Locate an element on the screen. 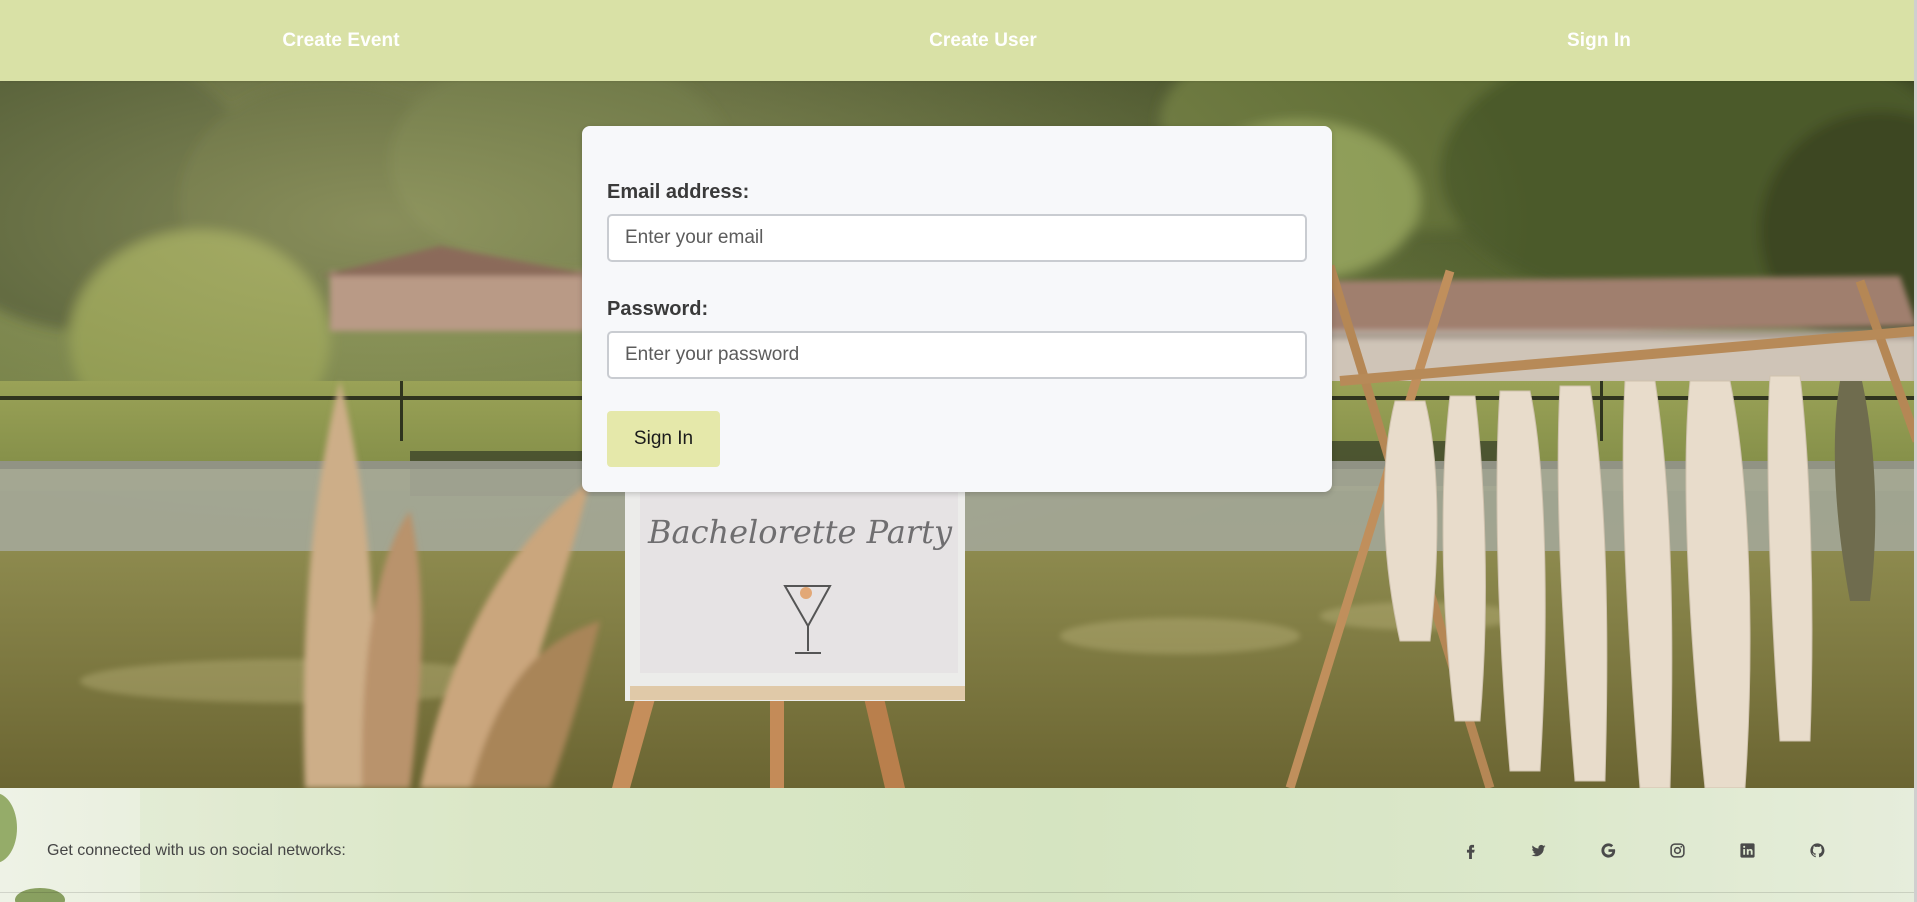 The image size is (1917, 902). email-label: Email address: is located at coordinates (678, 192).